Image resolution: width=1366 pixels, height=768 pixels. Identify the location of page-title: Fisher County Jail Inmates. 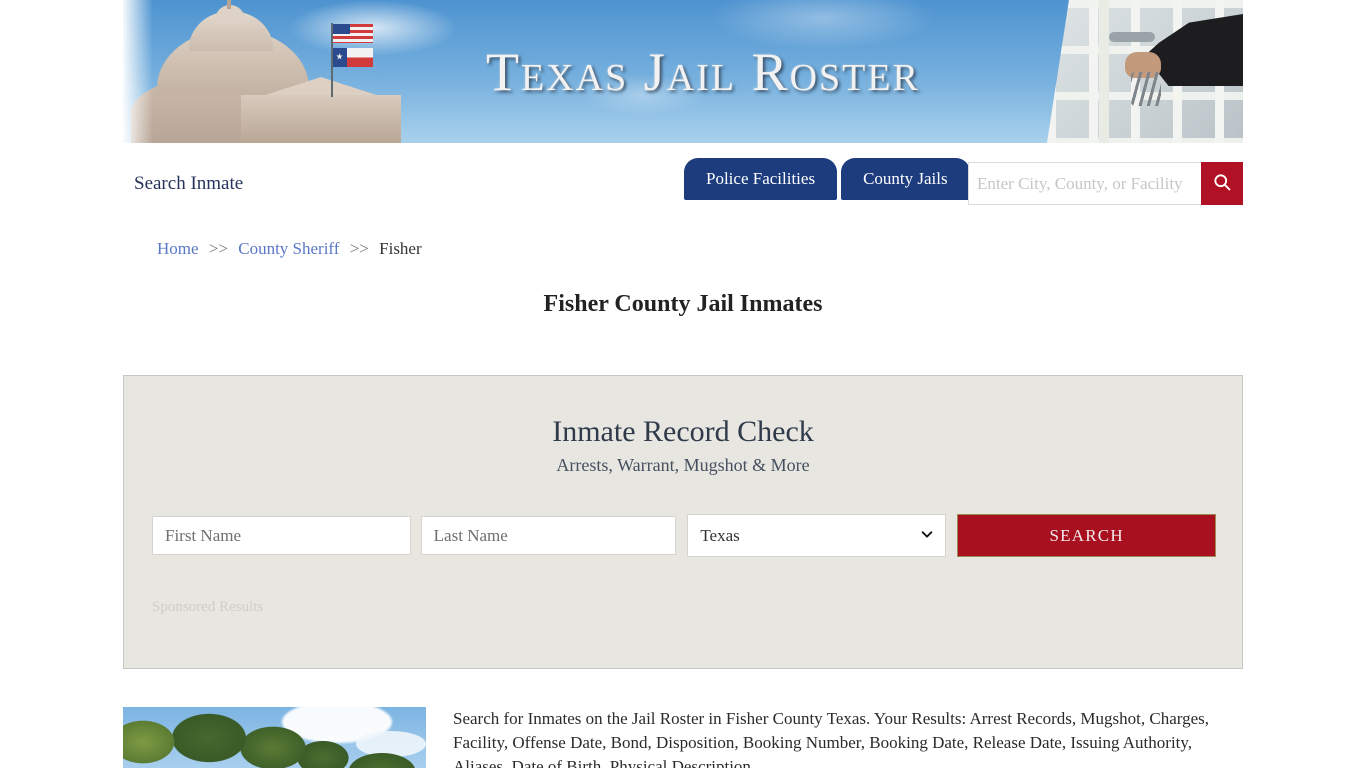
(683, 304).